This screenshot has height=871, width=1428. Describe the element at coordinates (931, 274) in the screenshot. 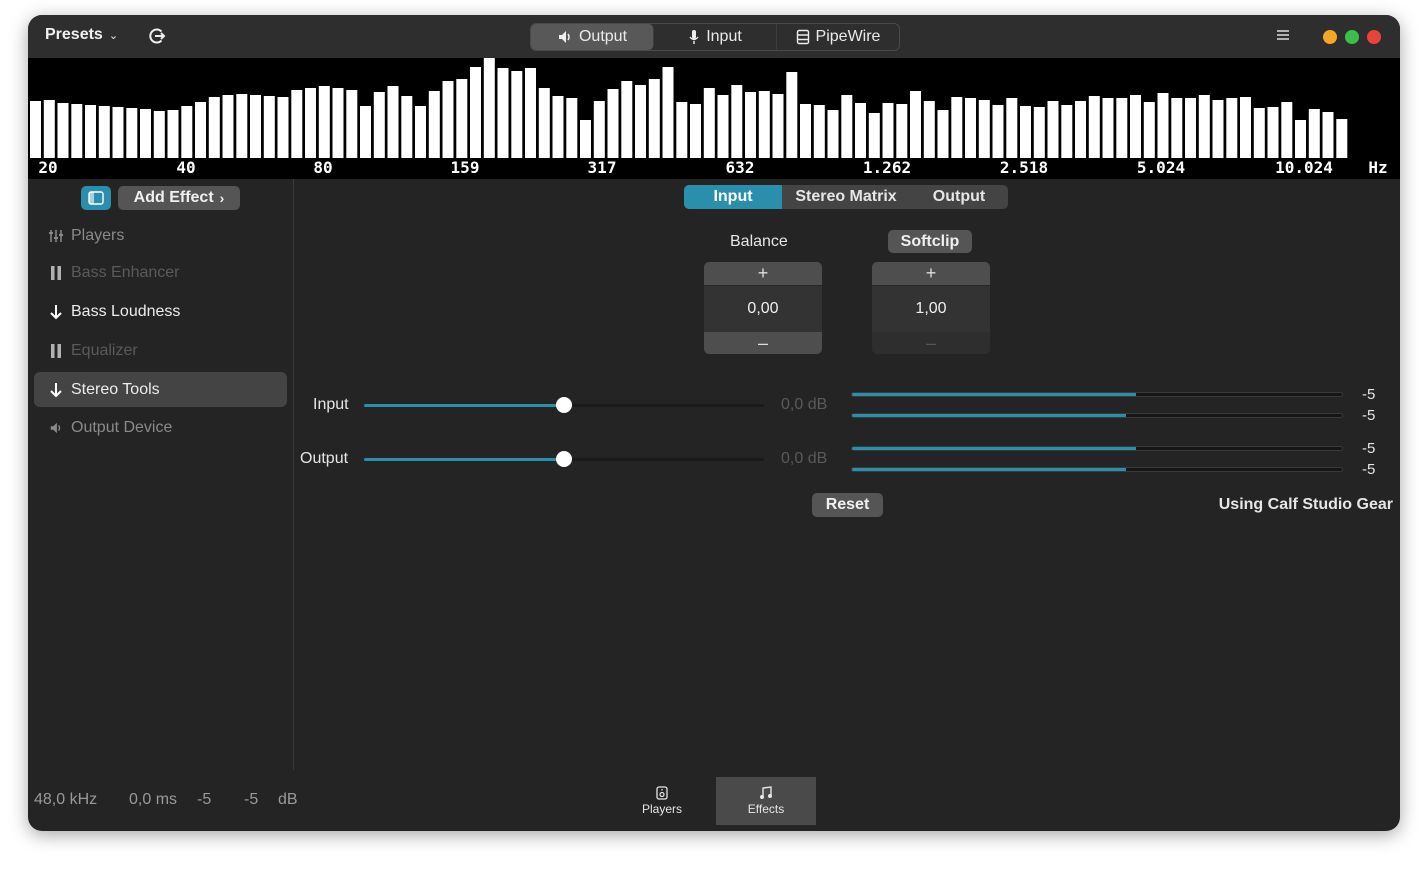

I see `softclip-increment-button: +` at that location.